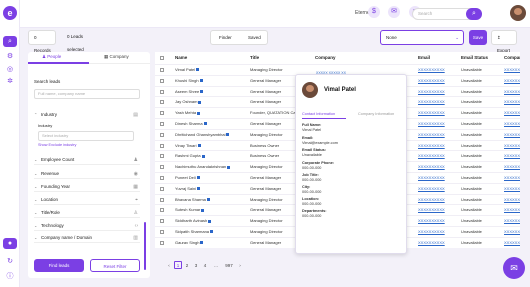  I want to click on page-button: 997, so click(229, 266).